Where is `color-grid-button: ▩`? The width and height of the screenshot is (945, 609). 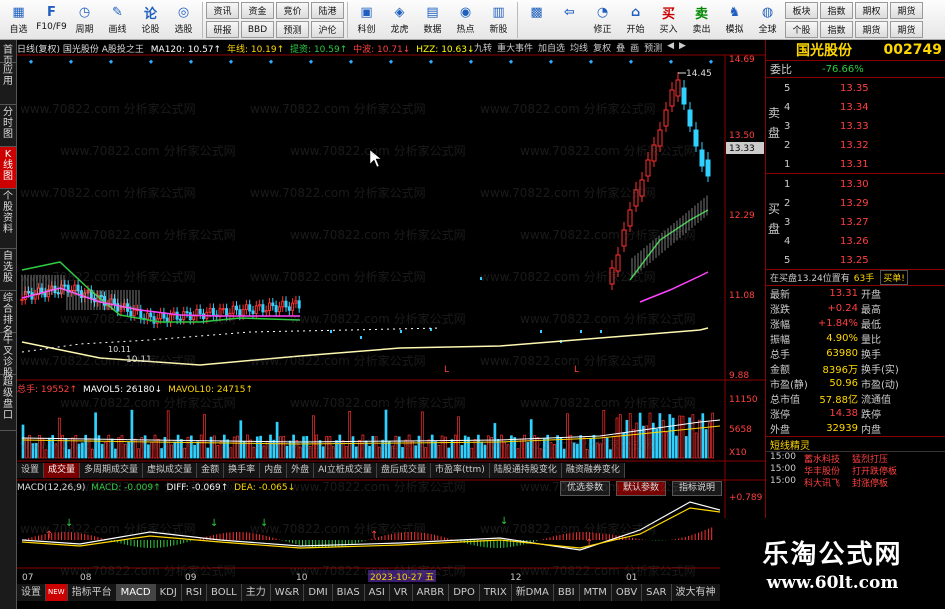
color-grid-button: ▩ is located at coordinates (536, 20).